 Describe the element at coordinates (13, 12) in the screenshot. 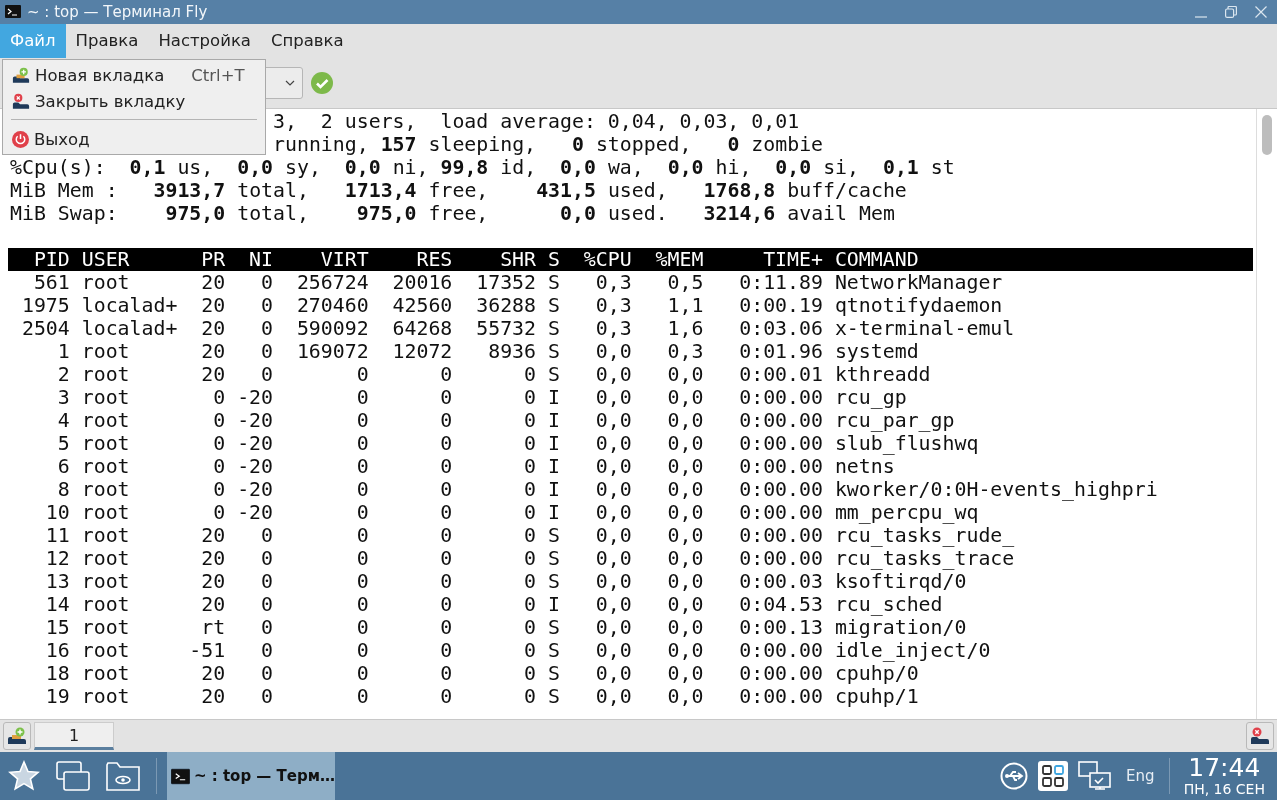

I see `terminal-icon` at that location.